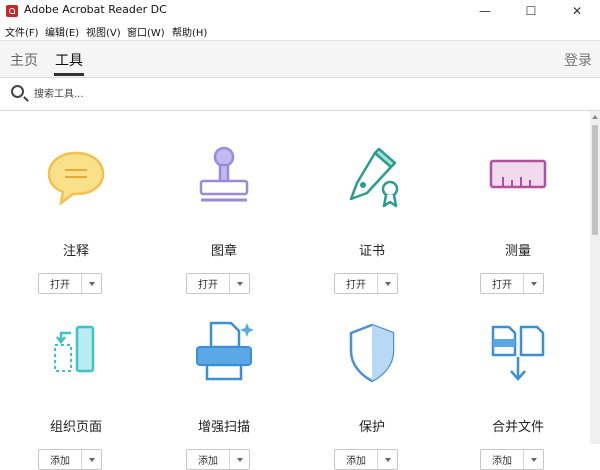 The image size is (600, 470). I want to click on signin-link: 登录, so click(578, 60).